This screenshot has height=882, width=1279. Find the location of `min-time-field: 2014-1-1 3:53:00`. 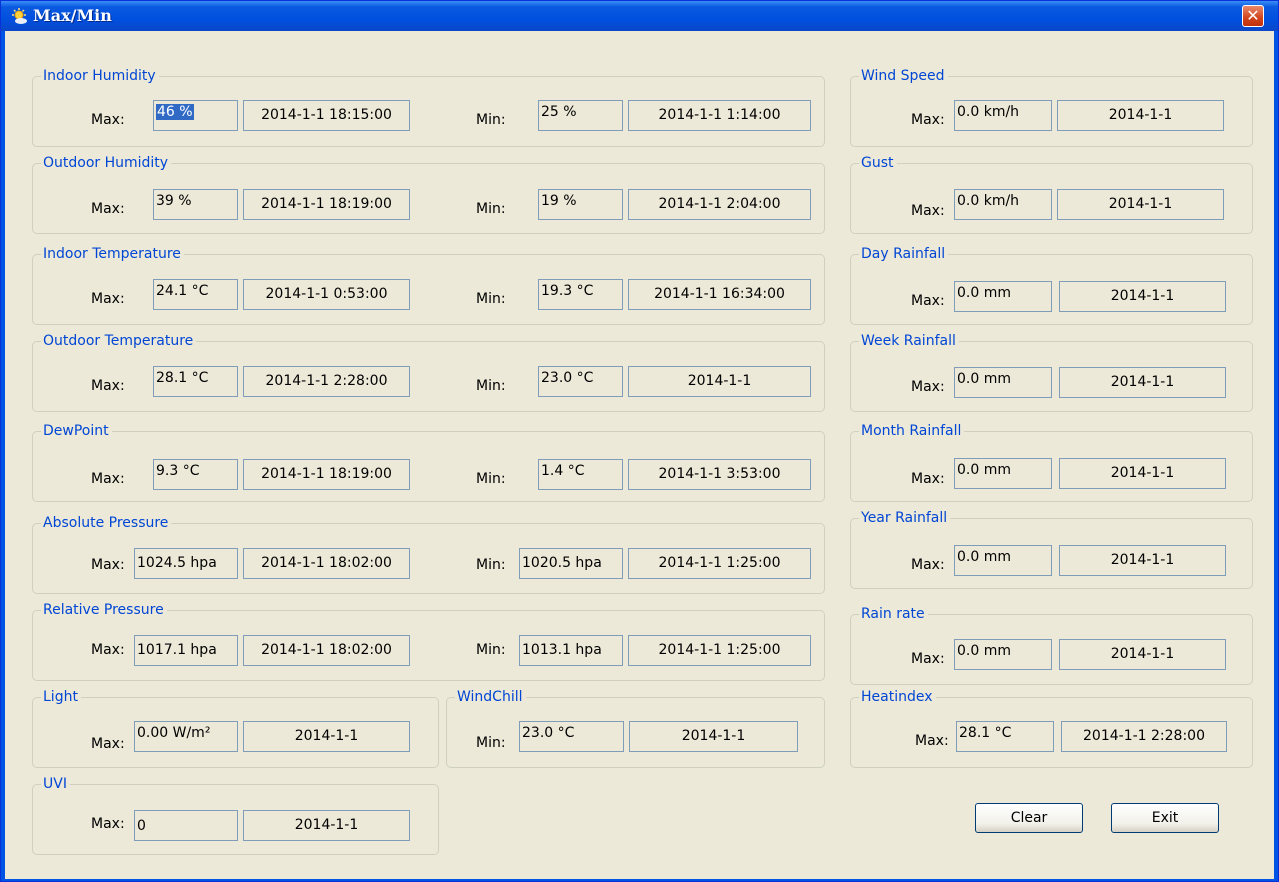

min-time-field: 2014-1-1 3:53:00 is located at coordinates (719, 474).